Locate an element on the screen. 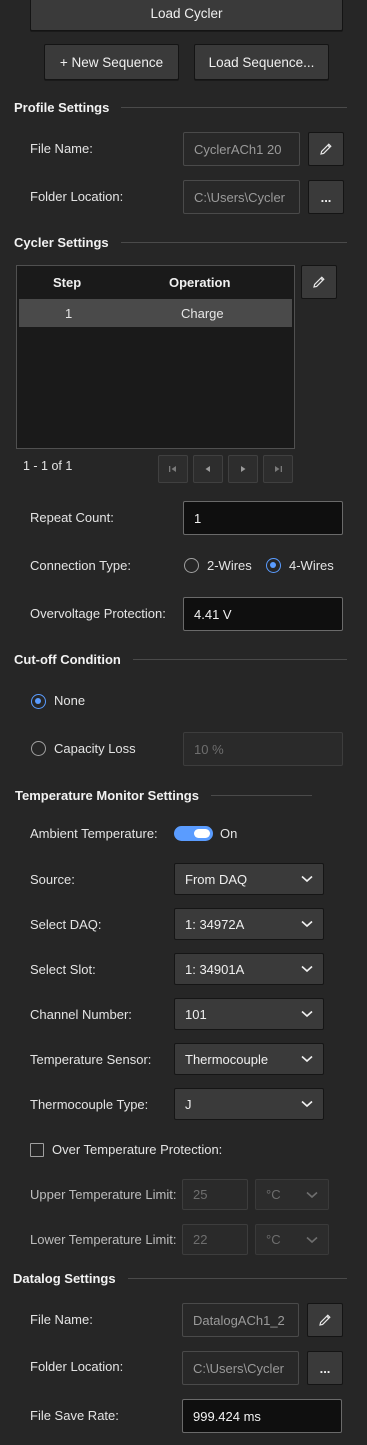 This screenshot has width=367, height=1445. cycler-settings-header: Cycler Settings is located at coordinates (180, 242).